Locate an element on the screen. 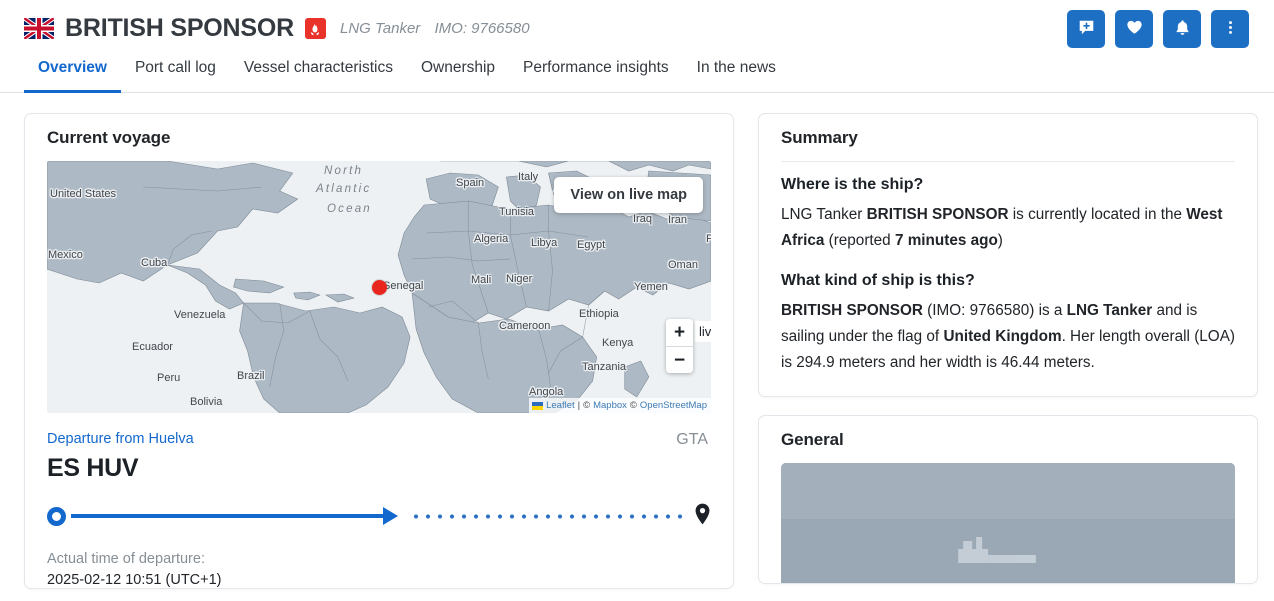 This screenshot has height=601, width=1274. departure-port-link: Departure from Huelva is located at coordinates (120, 439).